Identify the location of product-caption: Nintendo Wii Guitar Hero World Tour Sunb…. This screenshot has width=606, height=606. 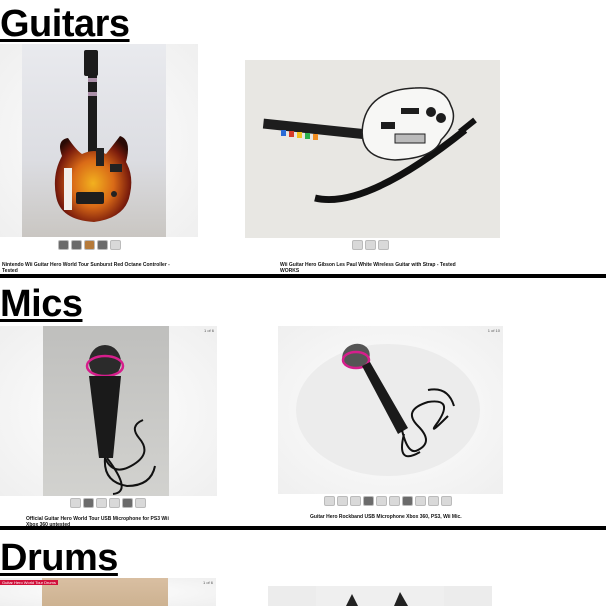
(92, 268).